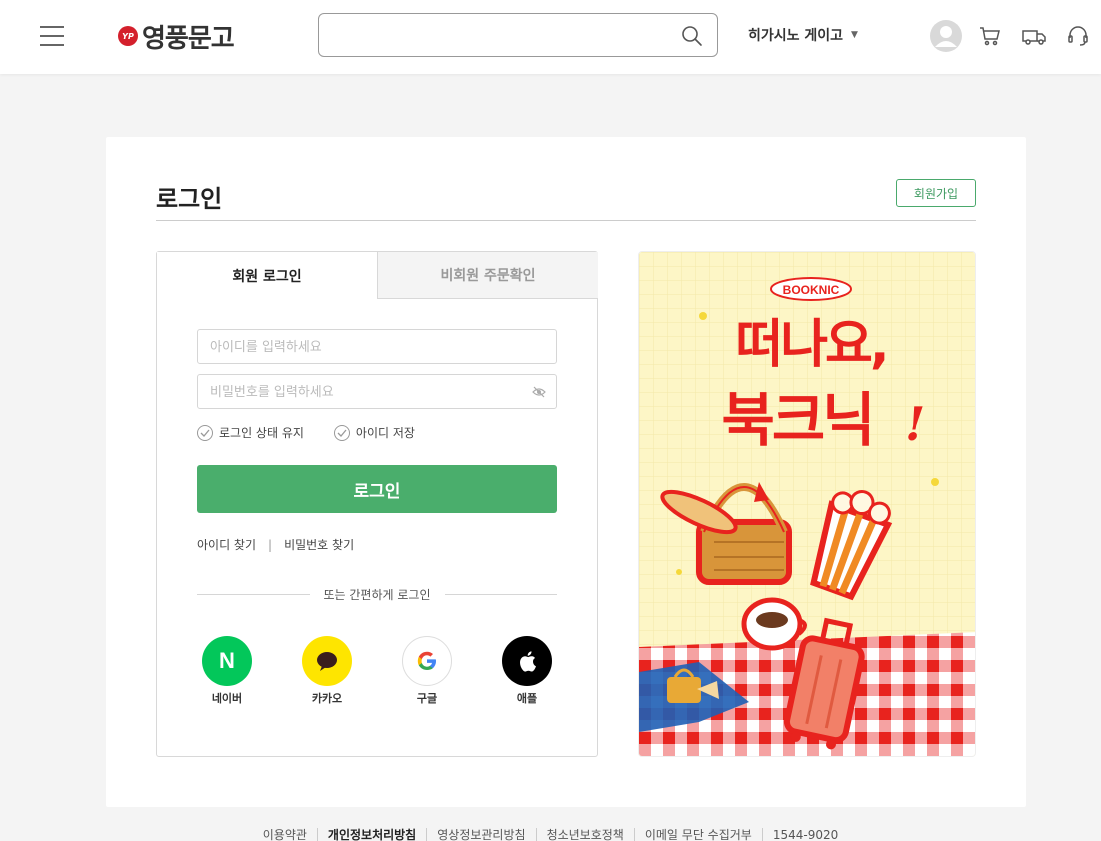 This screenshot has height=841, width=1101. What do you see at coordinates (128, 36) in the screenshot?
I see `logo-mark: YP` at bounding box center [128, 36].